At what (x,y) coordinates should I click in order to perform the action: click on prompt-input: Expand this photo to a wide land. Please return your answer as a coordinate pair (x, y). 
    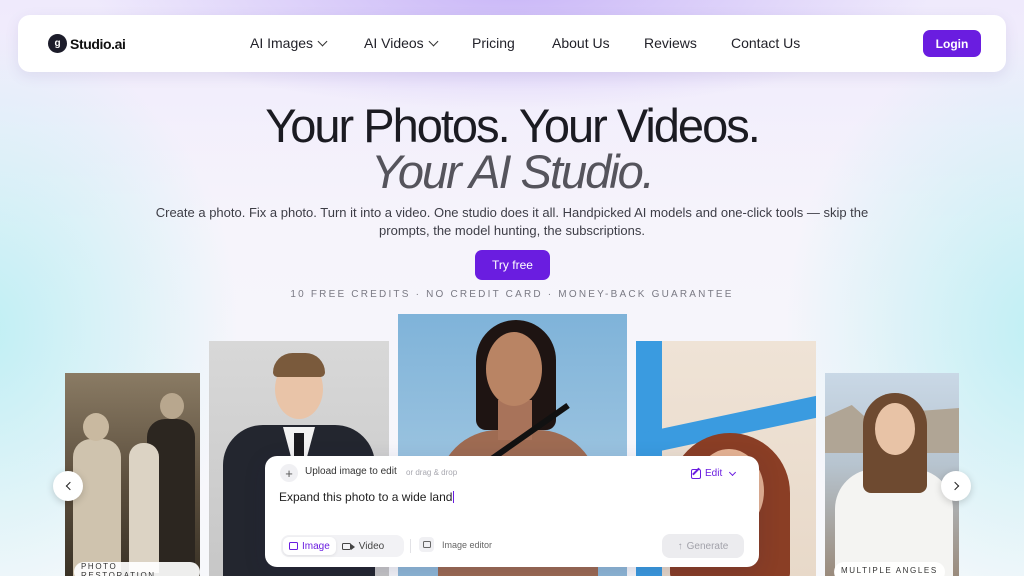
    Looking at the image, I should click on (509, 497).